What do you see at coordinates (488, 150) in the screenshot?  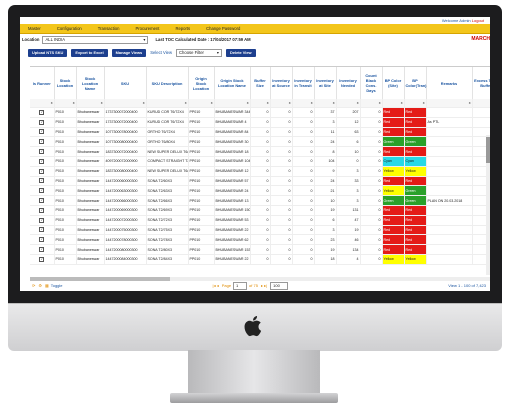 I see `scroll-thumb` at bounding box center [488, 150].